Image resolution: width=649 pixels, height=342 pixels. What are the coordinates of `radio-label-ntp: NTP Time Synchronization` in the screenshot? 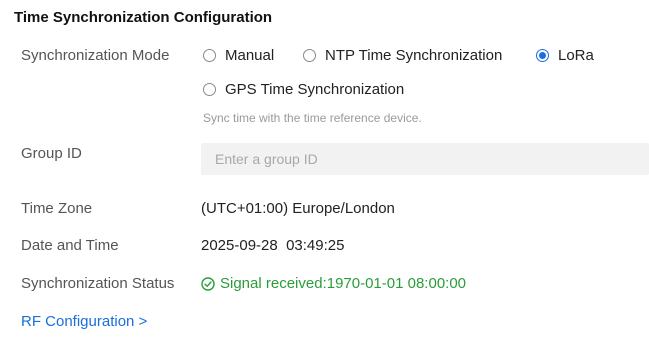 It's located at (414, 55).